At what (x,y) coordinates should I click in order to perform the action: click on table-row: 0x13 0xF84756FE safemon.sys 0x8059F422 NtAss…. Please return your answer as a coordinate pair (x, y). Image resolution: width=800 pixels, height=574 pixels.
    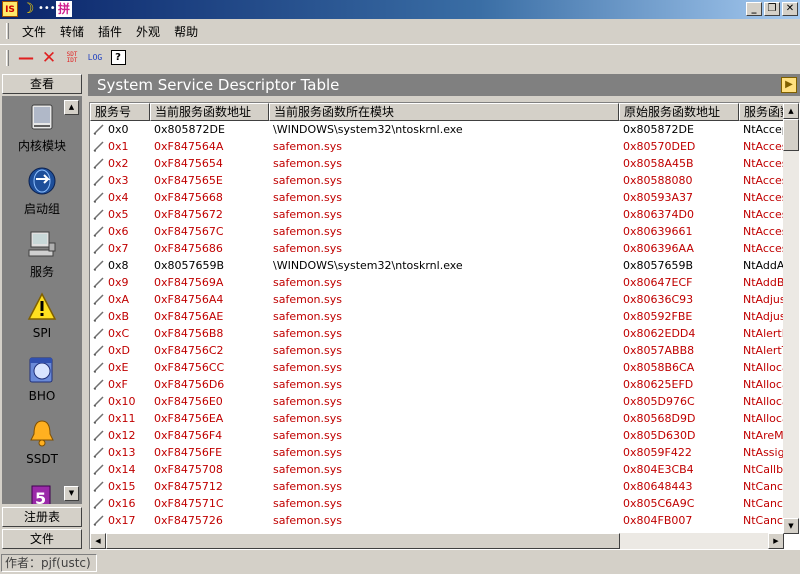
    Looking at the image, I should click on (437, 452).